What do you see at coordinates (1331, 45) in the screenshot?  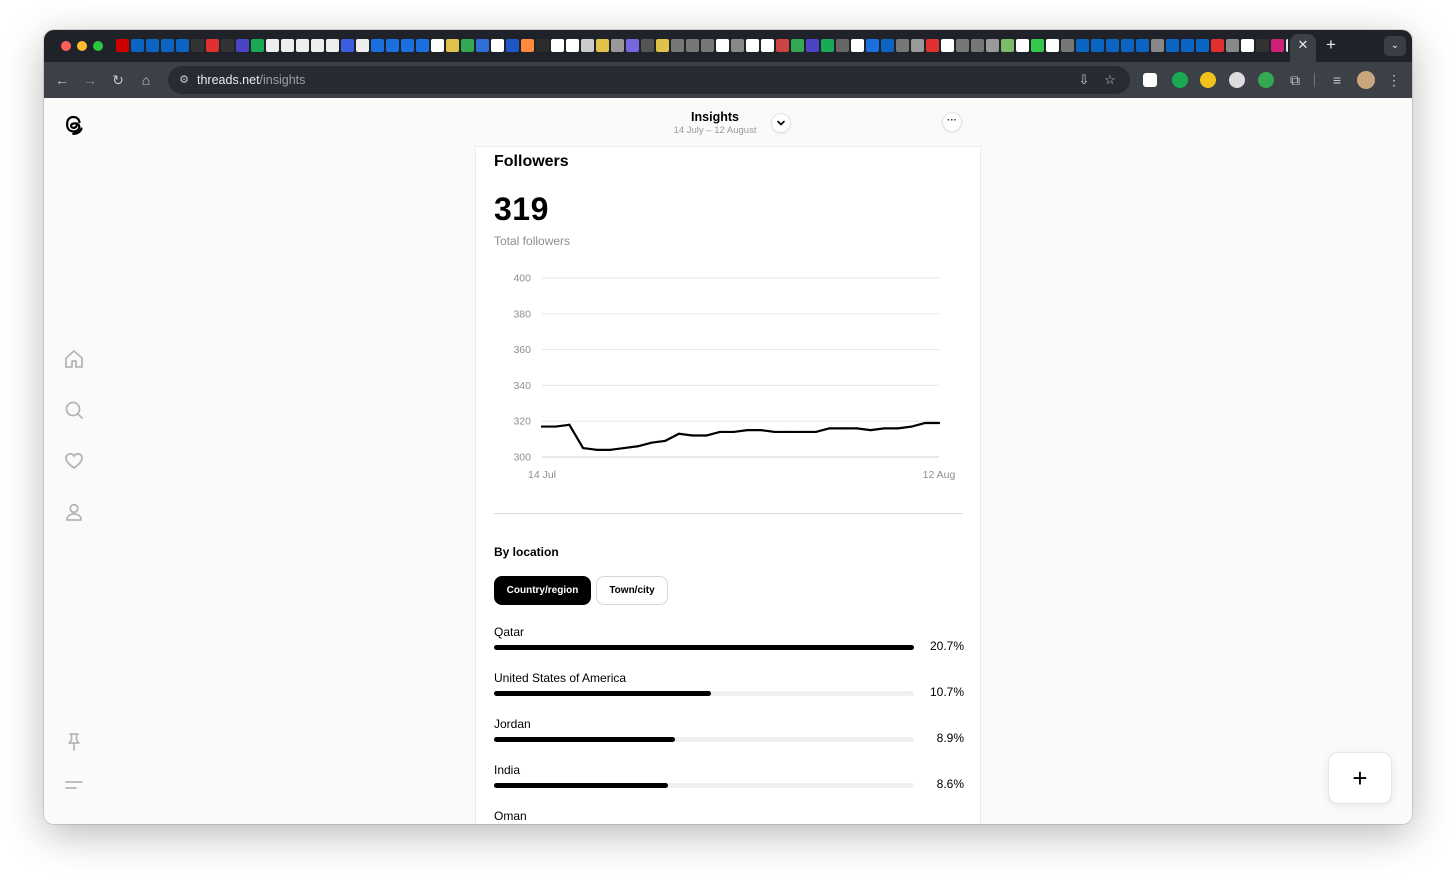 I see `new-tab-icon: +` at bounding box center [1331, 45].